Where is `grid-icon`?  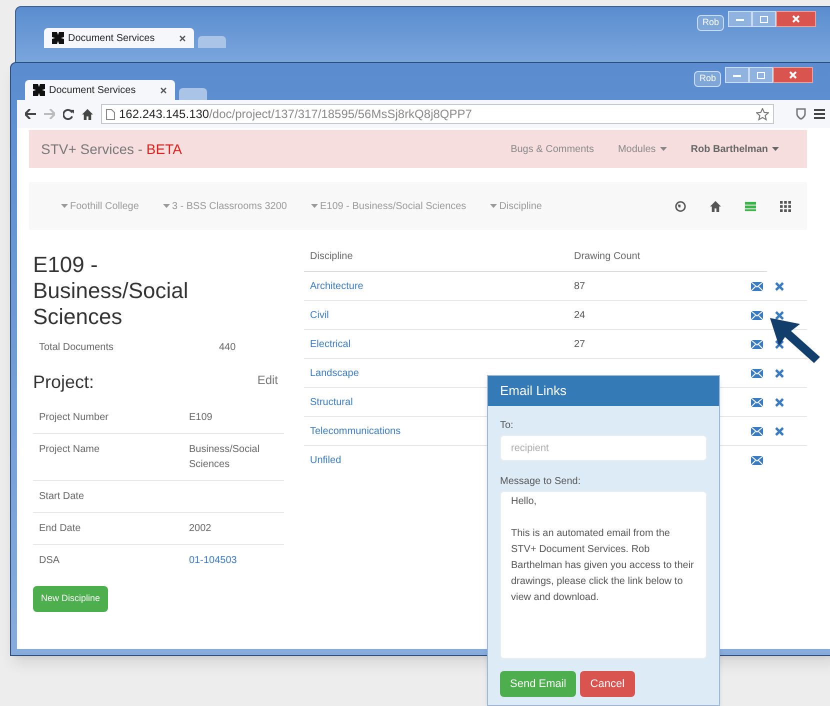
grid-icon is located at coordinates (785, 206).